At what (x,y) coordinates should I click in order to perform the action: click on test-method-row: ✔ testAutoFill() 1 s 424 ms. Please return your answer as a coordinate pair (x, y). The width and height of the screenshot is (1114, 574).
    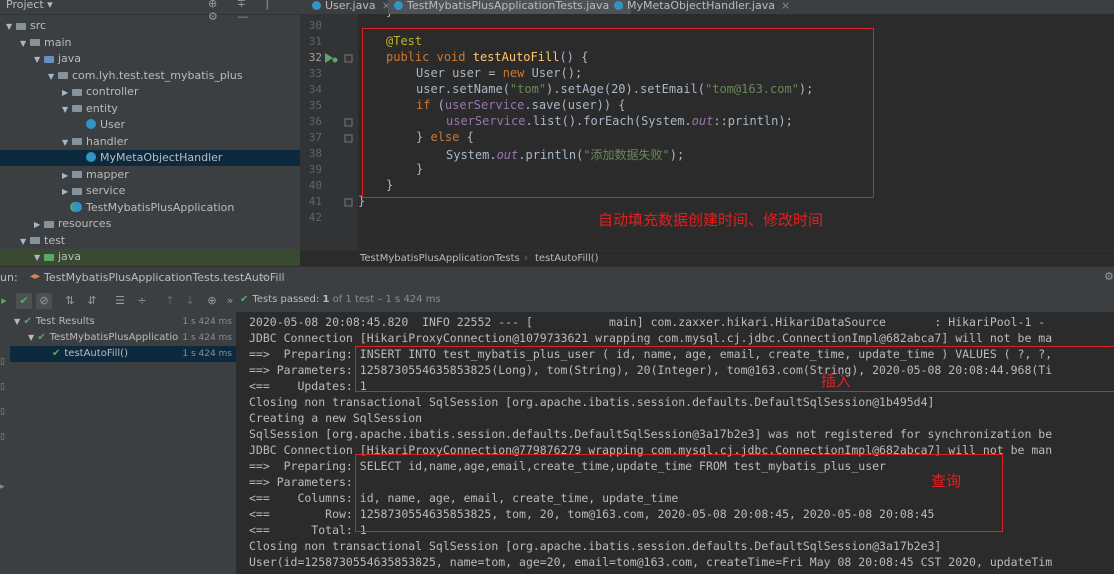
    Looking at the image, I should click on (123, 354).